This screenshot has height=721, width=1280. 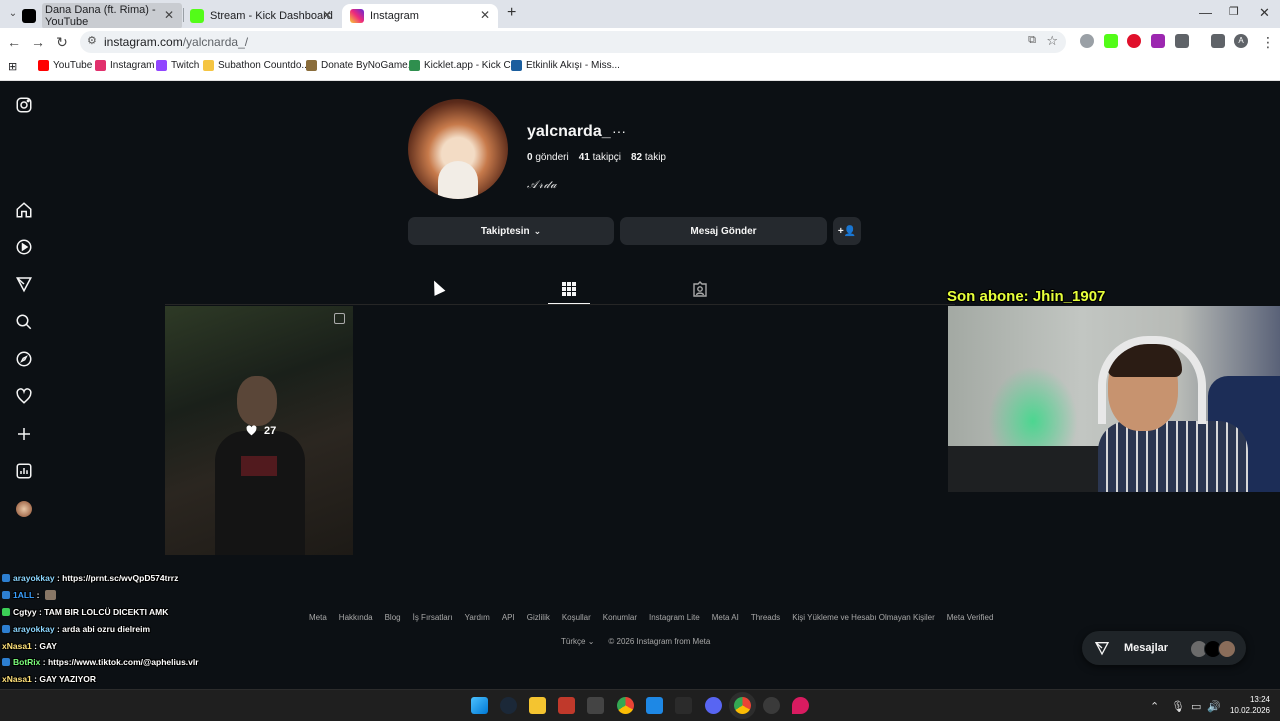 What do you see at coordinates (259, 430) in the screenshot?
I see `post-tile: 27` at bounding box center [259, 430].